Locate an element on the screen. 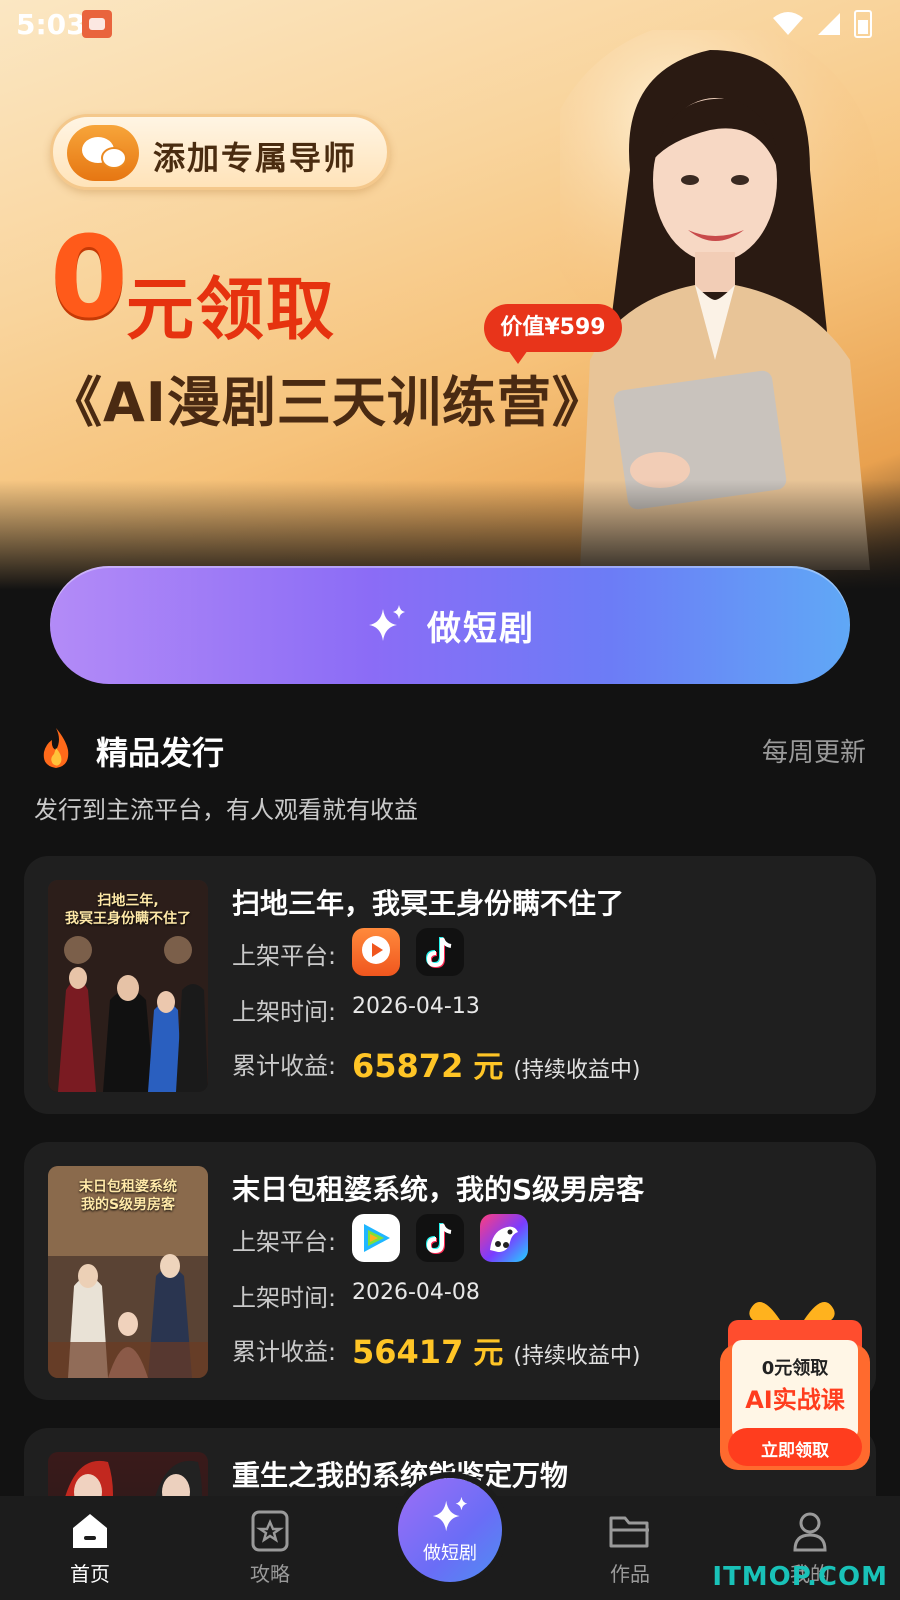 The image size is (900, 1600). promo-zero: 0 is located at coordinates (89, 278).